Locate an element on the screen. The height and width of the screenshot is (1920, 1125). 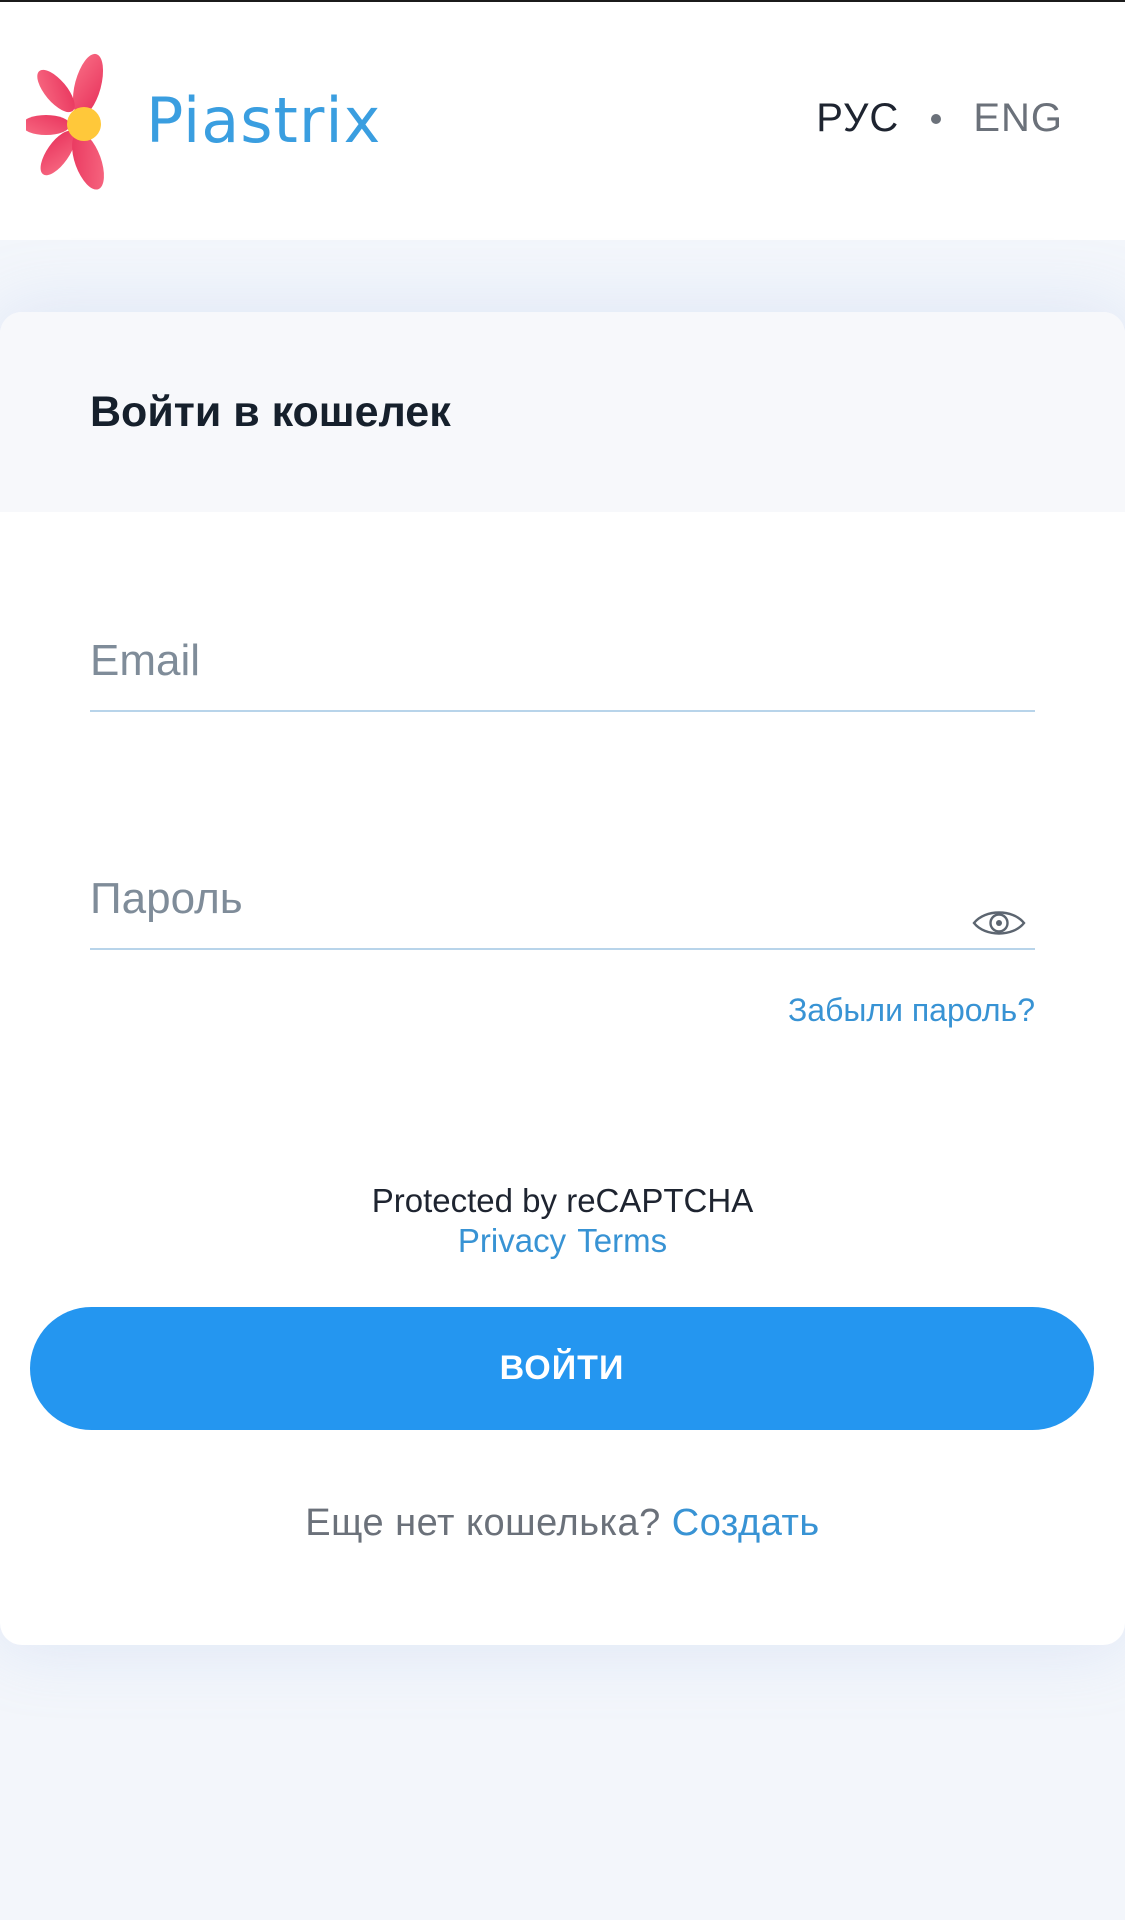
language-switcher: РУС ENG is located at coordinates (939, 118).